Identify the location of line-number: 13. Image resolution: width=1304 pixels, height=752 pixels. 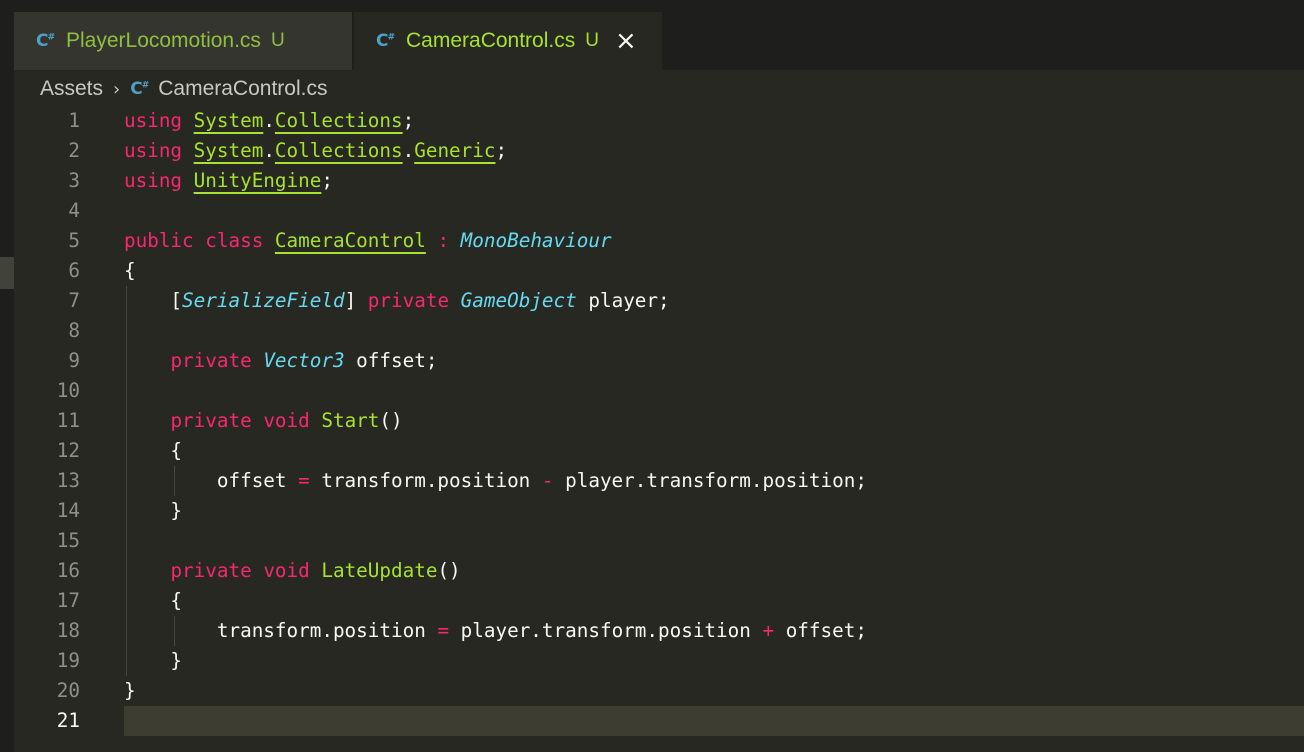
(68, 480).